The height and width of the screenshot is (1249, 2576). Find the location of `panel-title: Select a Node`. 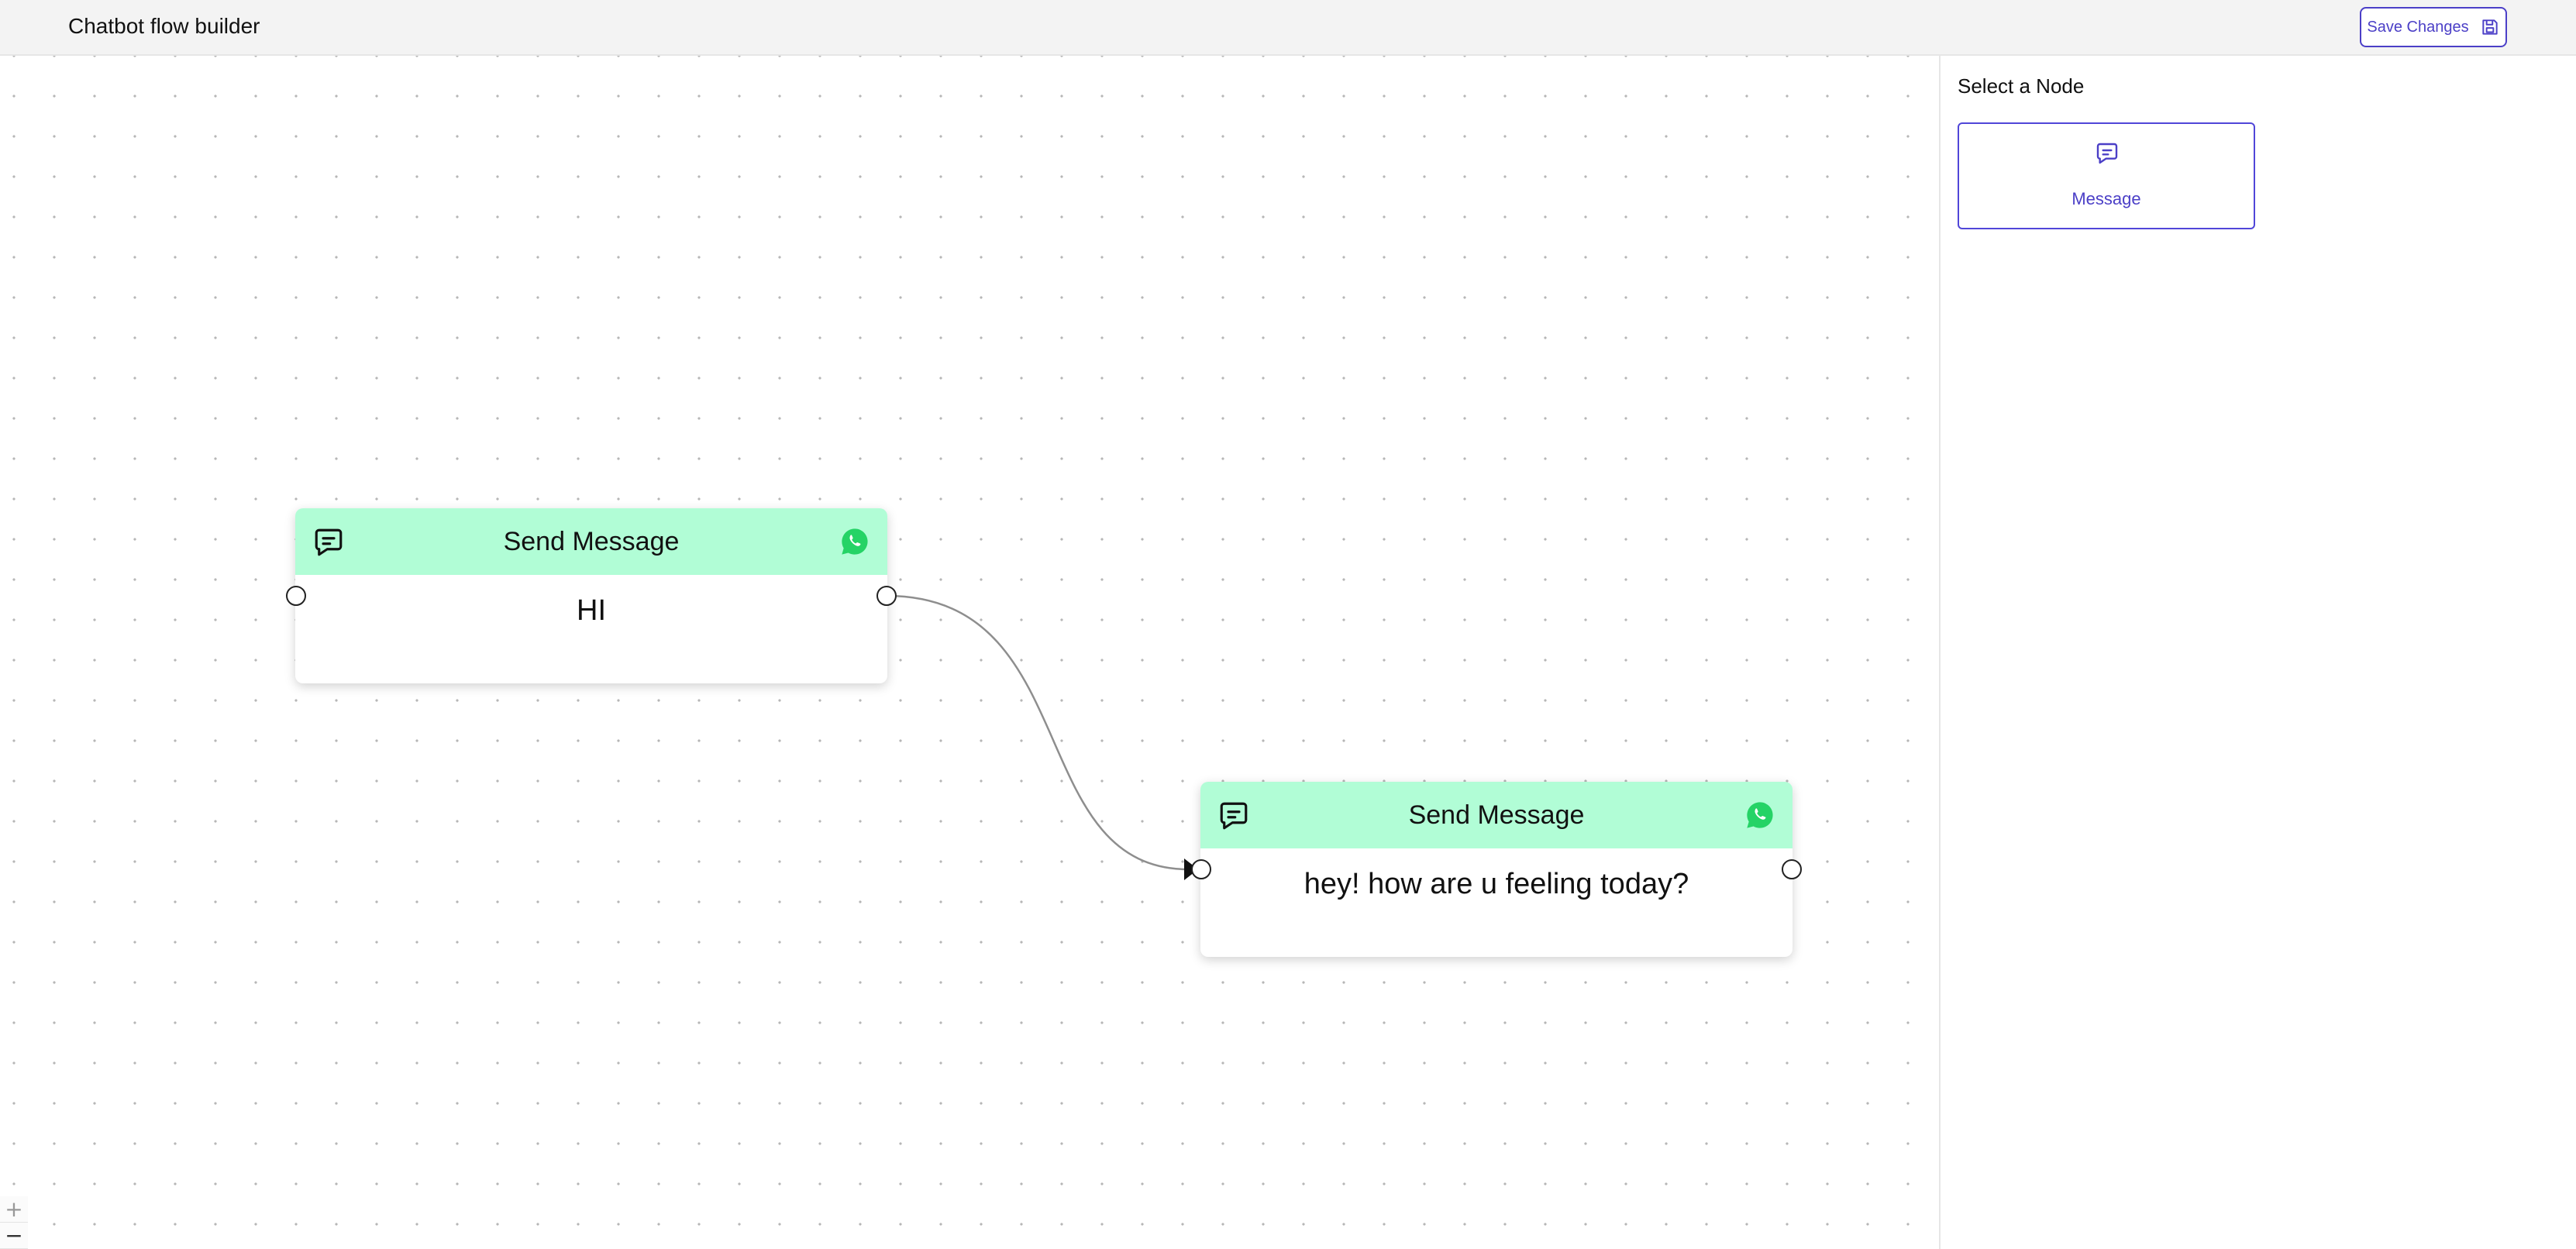

panel-title: Select a Node is located at coordinates (2021, 86).